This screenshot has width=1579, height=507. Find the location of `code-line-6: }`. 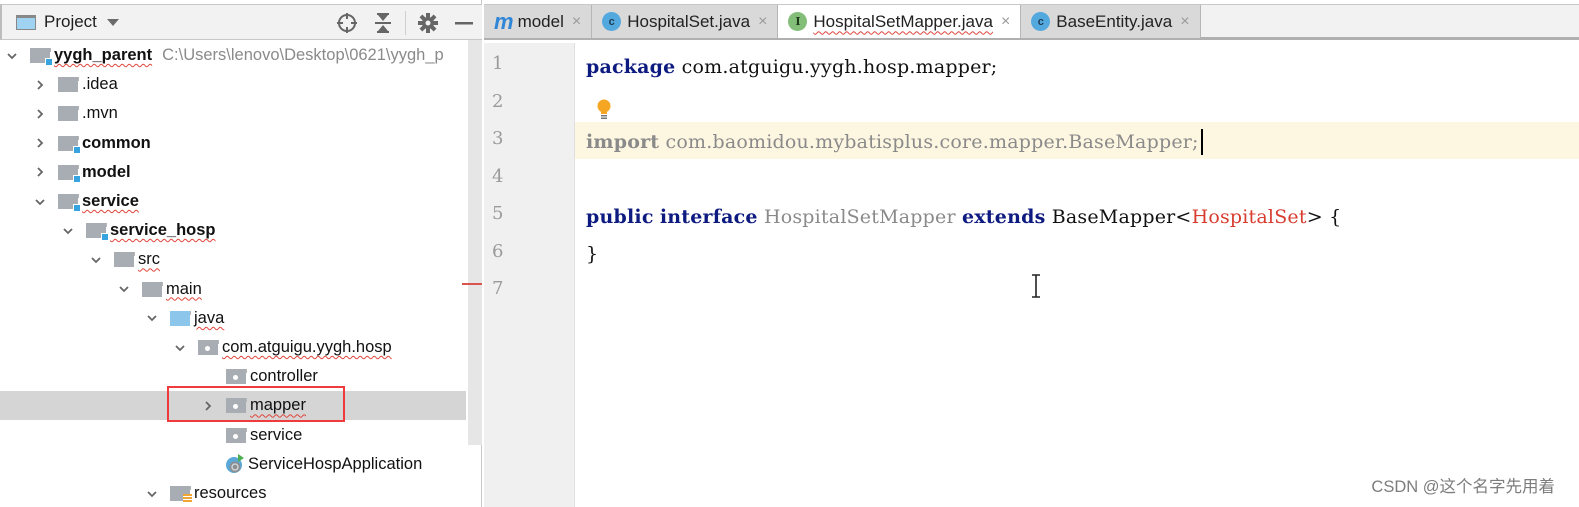

code-line-6: } is located at coordinates (592, 253).